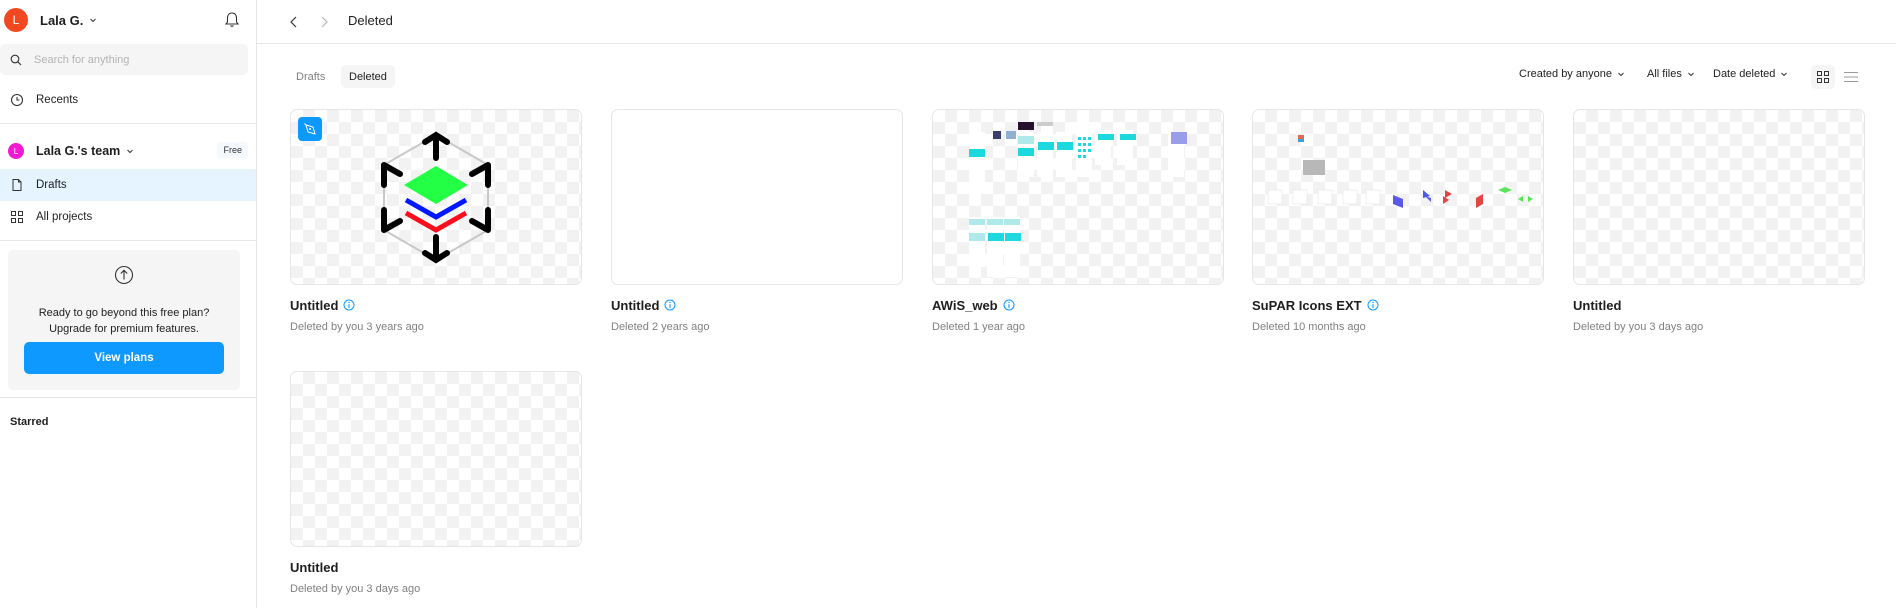 This screenshot has width=1896, height=608. What do you see at coordinates (1400, 171) in the screenshot?
I see `icon-set-artwork` at bounding box center [1400, 171].